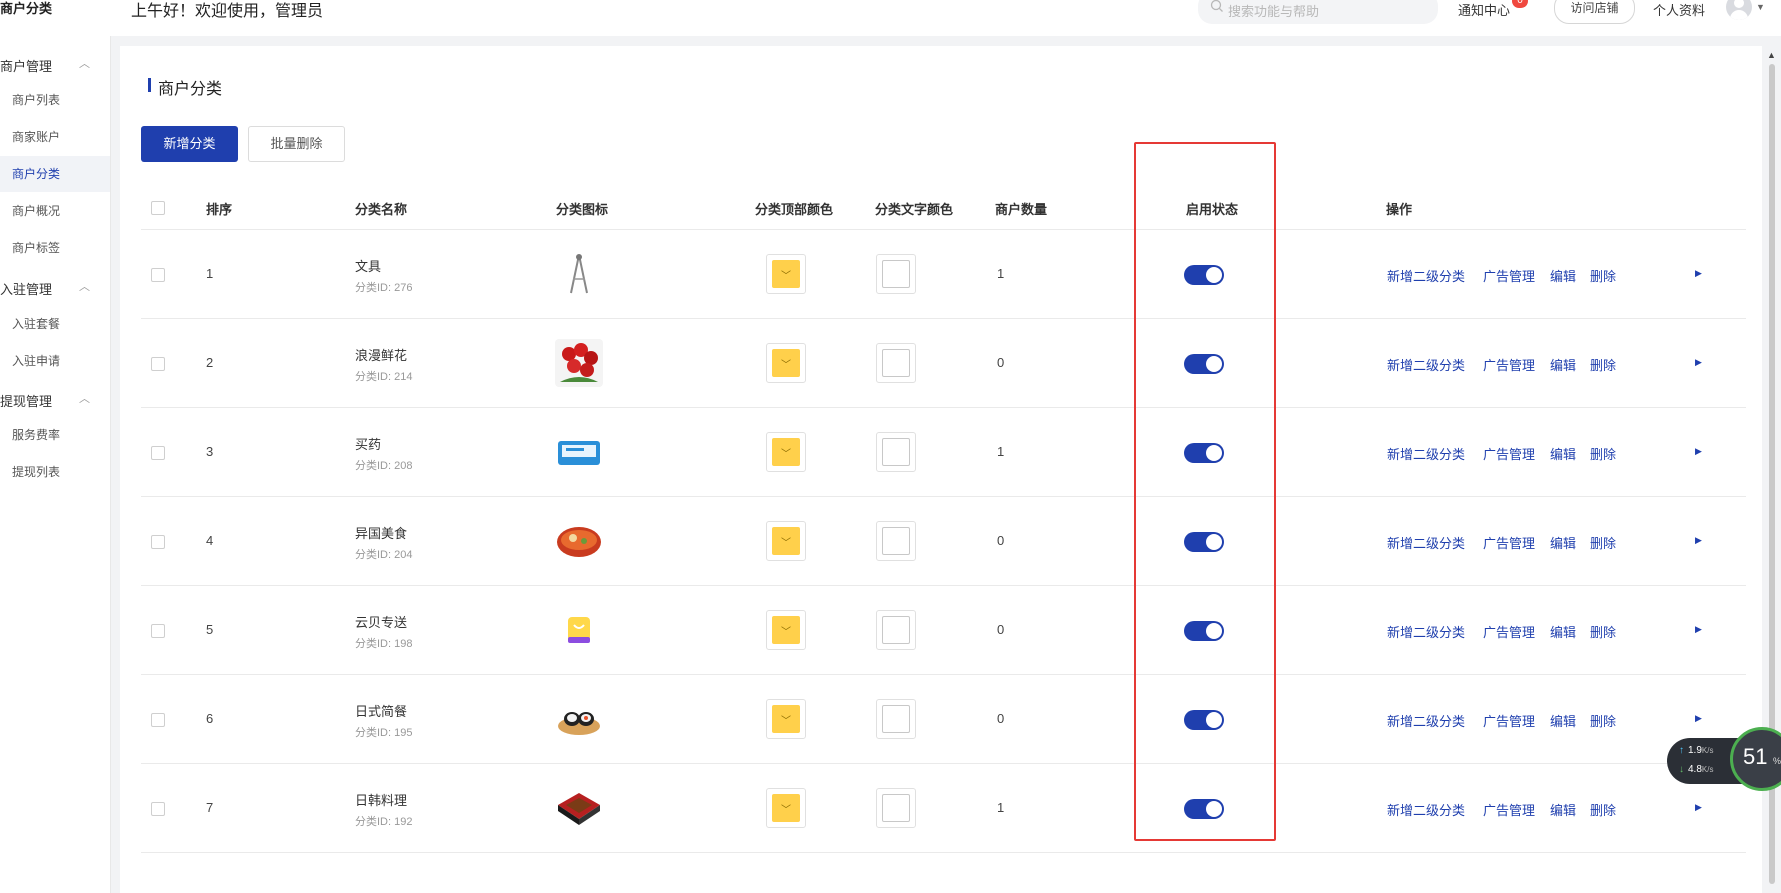 This screenshot has width=1781, height=893. Describe the element at coordinates (1771, 55) in the screenshot. I see `scroll-up-icon: ▲` at that location.